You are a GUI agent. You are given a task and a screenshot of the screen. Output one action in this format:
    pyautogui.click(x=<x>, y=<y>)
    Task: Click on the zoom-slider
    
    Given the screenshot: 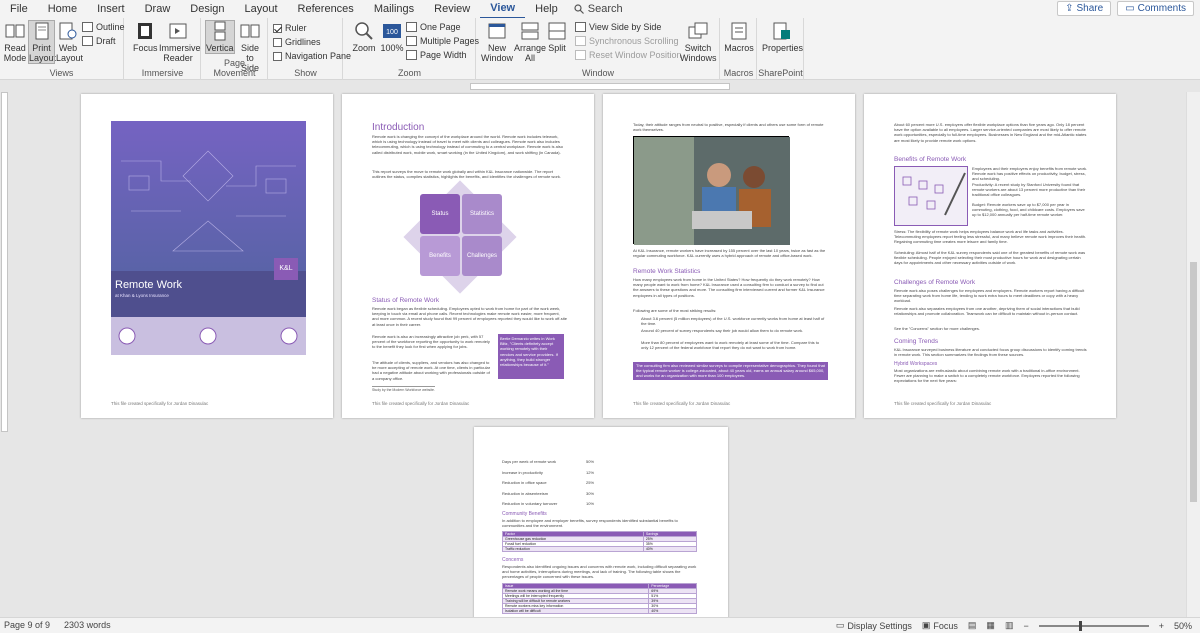 What is the action you would take?
    pyautogui.click(x=1093, y=625)
    